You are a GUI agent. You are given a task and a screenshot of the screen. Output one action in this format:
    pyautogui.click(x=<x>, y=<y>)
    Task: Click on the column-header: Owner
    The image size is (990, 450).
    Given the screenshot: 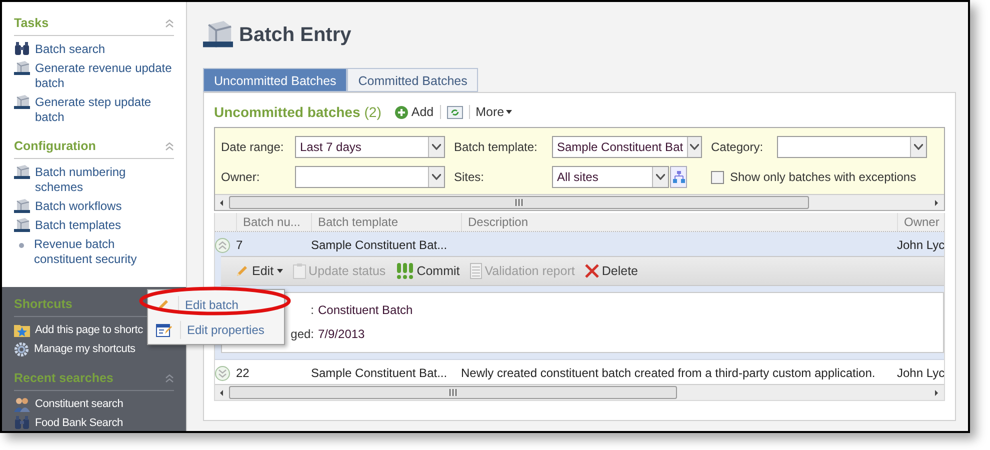 What is the action you would take?
    pyautogui.click(x=921, y=222)
    